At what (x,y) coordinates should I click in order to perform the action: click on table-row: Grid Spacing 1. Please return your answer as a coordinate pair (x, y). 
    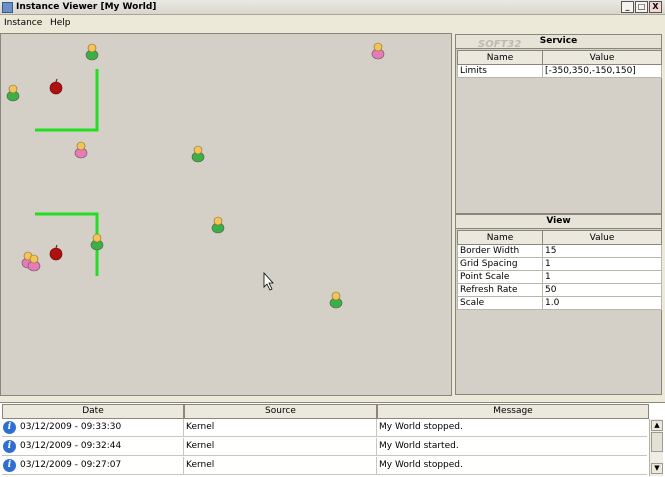
    Looking at the image, I should click on (559, 264).